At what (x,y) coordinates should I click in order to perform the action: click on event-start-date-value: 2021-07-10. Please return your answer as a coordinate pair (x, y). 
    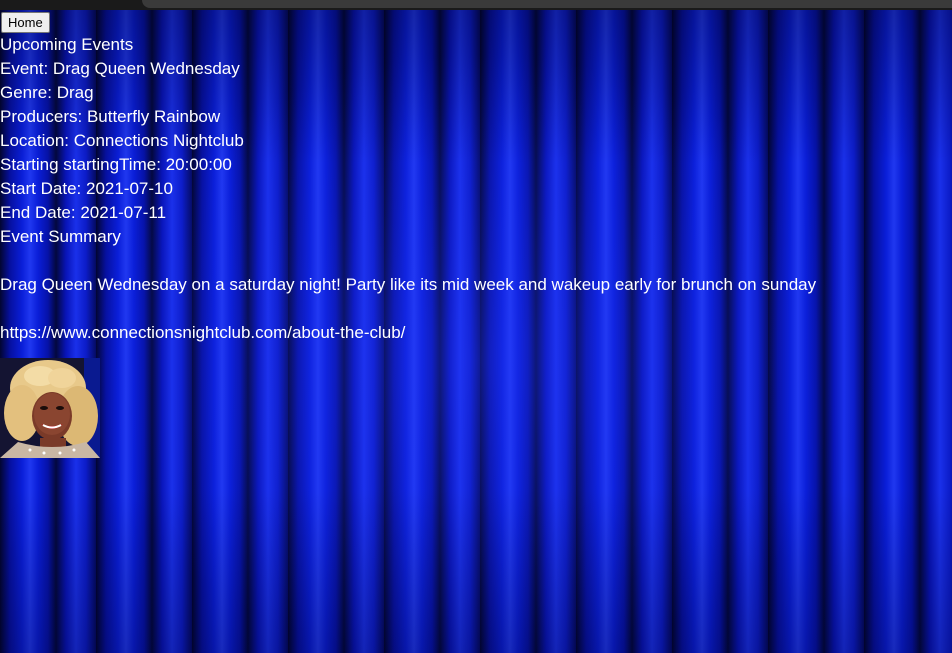
    Looking at the image, I should click on (129, 188).